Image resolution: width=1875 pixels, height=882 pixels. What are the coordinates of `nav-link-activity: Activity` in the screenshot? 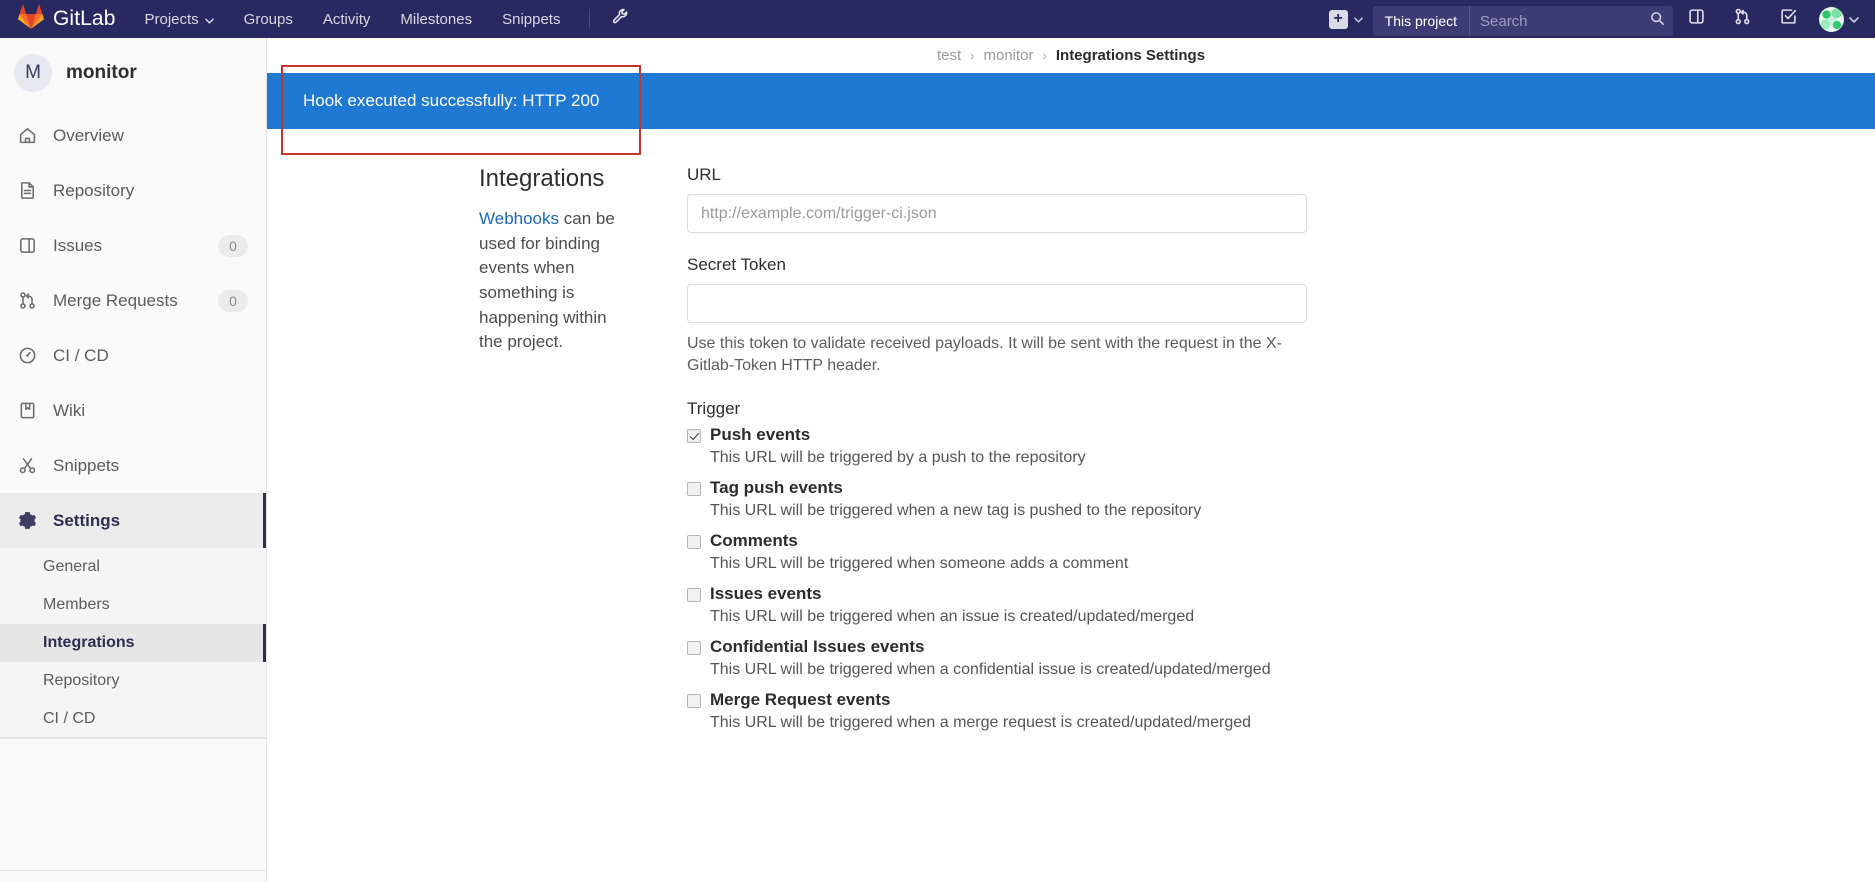 It's located at (347, 19).